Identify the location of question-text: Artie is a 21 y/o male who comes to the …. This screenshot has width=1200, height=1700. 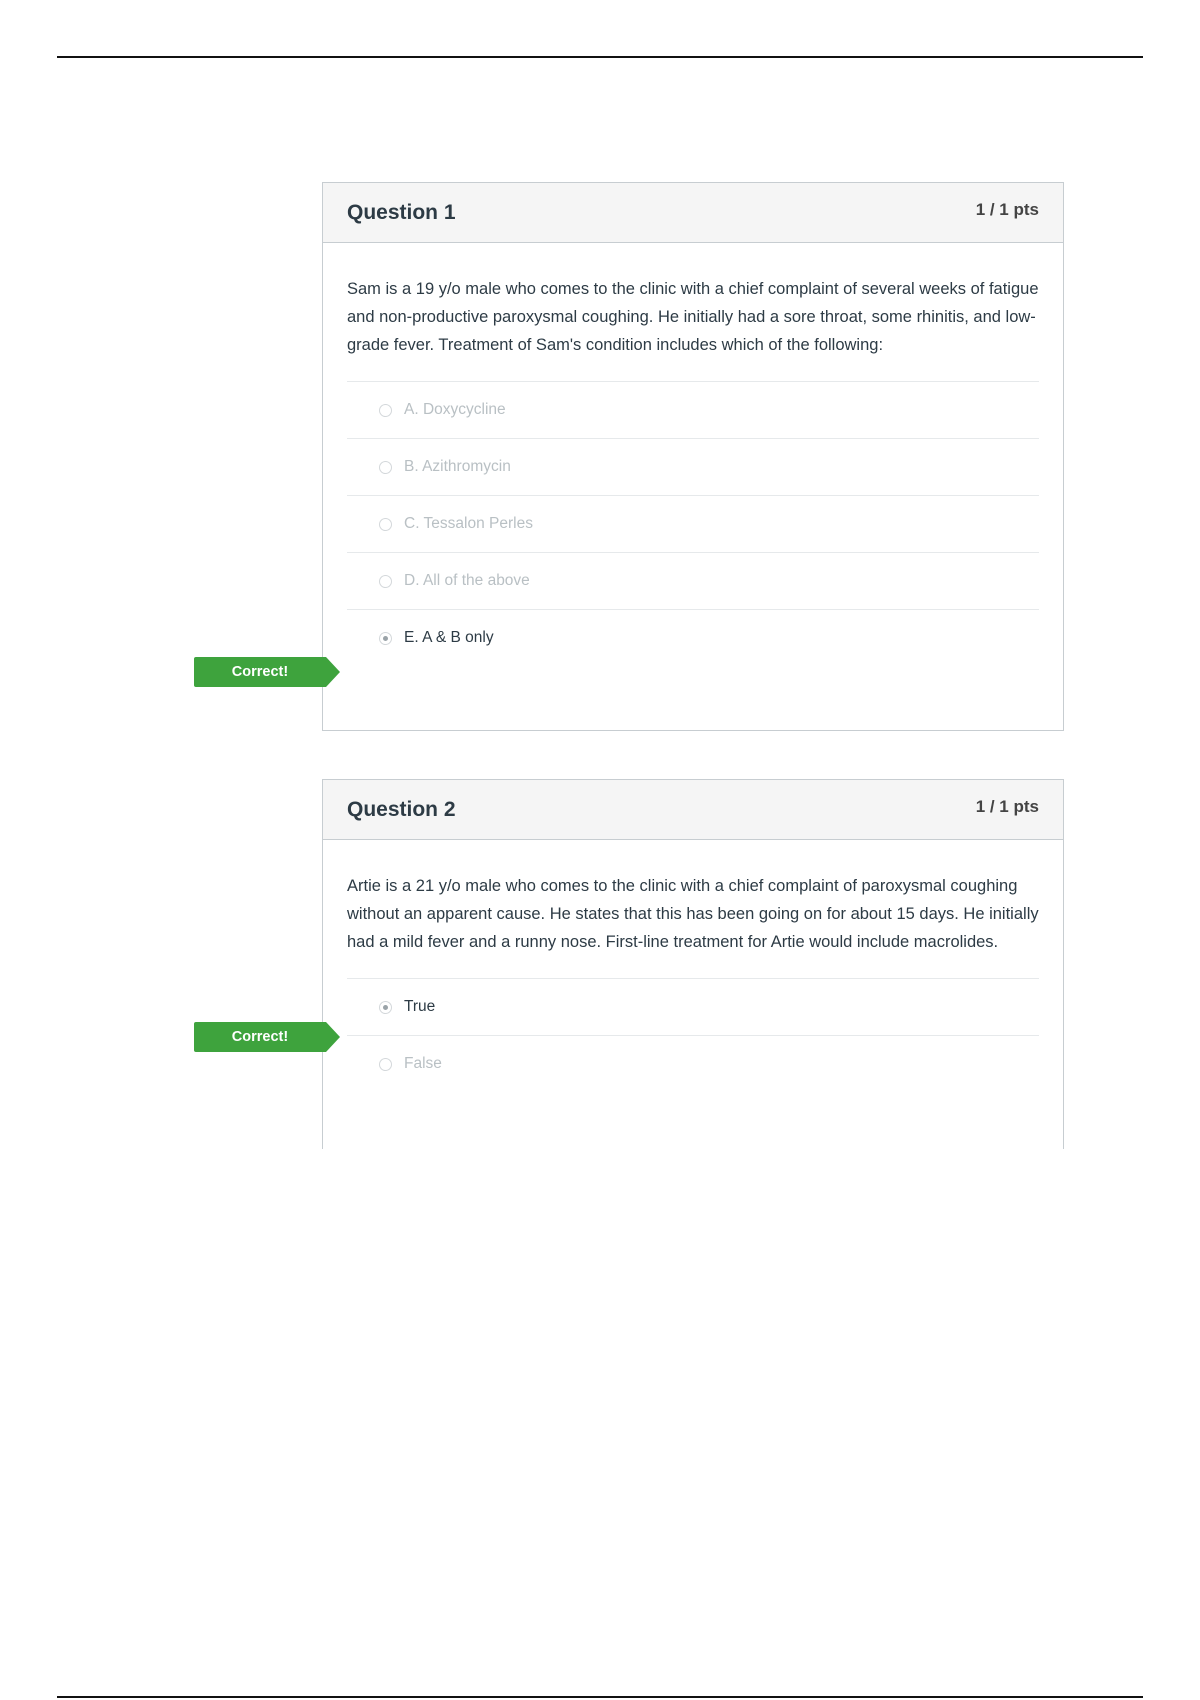
(693, 914).